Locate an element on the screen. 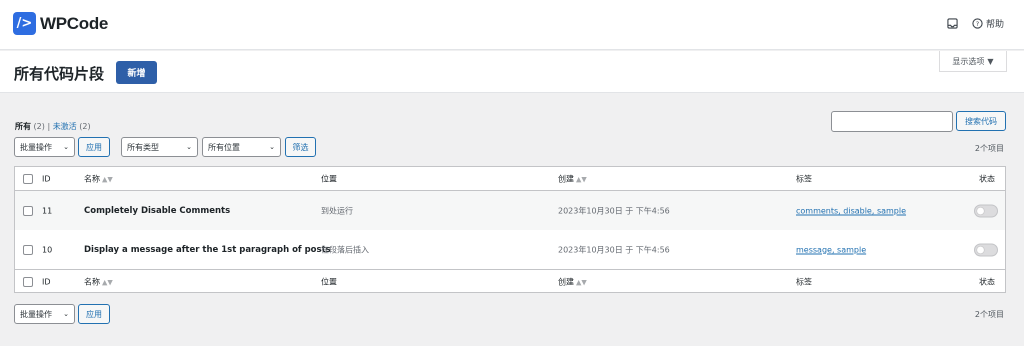 The width and height of the screenshot is (1024, 346). type-filter-label: 所有类型 is located at coordinates (143, 147).